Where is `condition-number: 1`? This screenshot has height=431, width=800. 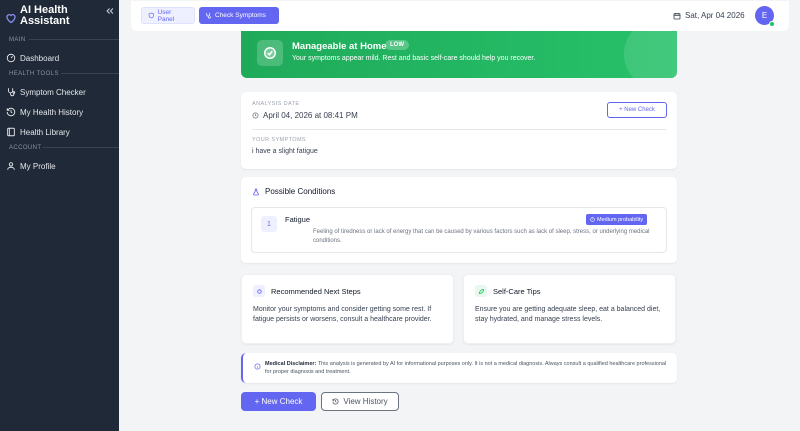 condition-number: 1 is located at coordinates (269, 224).